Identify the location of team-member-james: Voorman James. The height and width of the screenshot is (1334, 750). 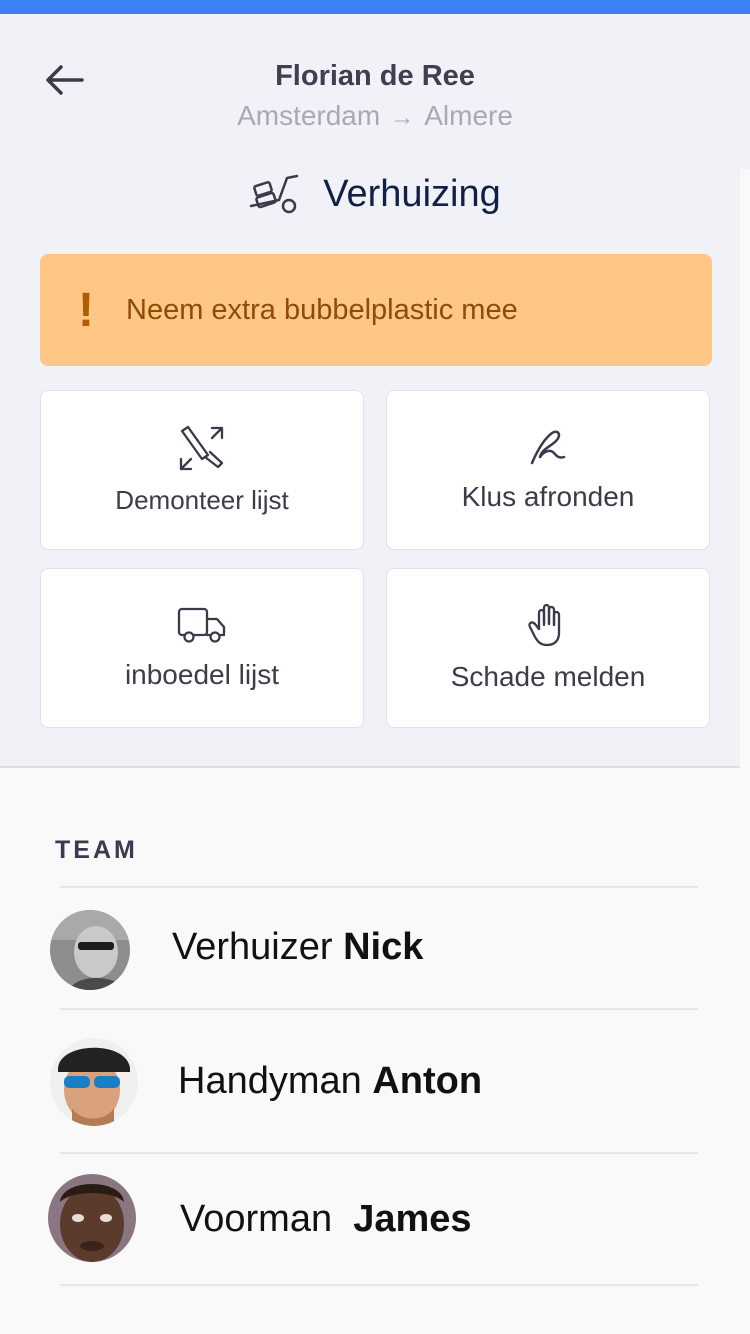
(375, 1214).